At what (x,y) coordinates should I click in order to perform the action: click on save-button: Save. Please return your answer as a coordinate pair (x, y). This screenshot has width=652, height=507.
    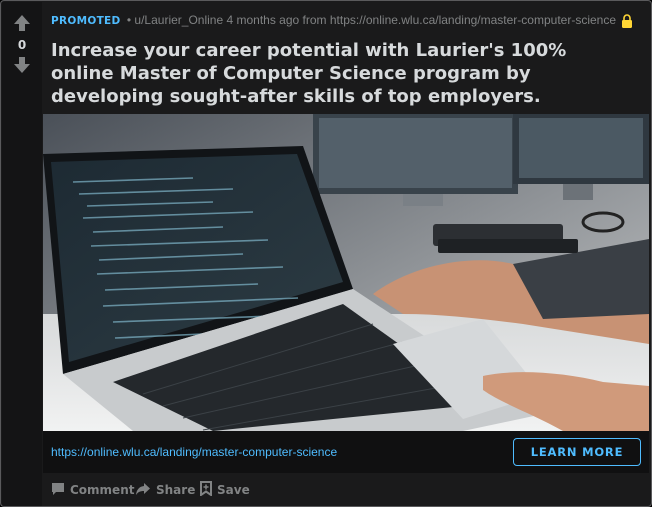
    Looking at the image, I should click on (225, 490).